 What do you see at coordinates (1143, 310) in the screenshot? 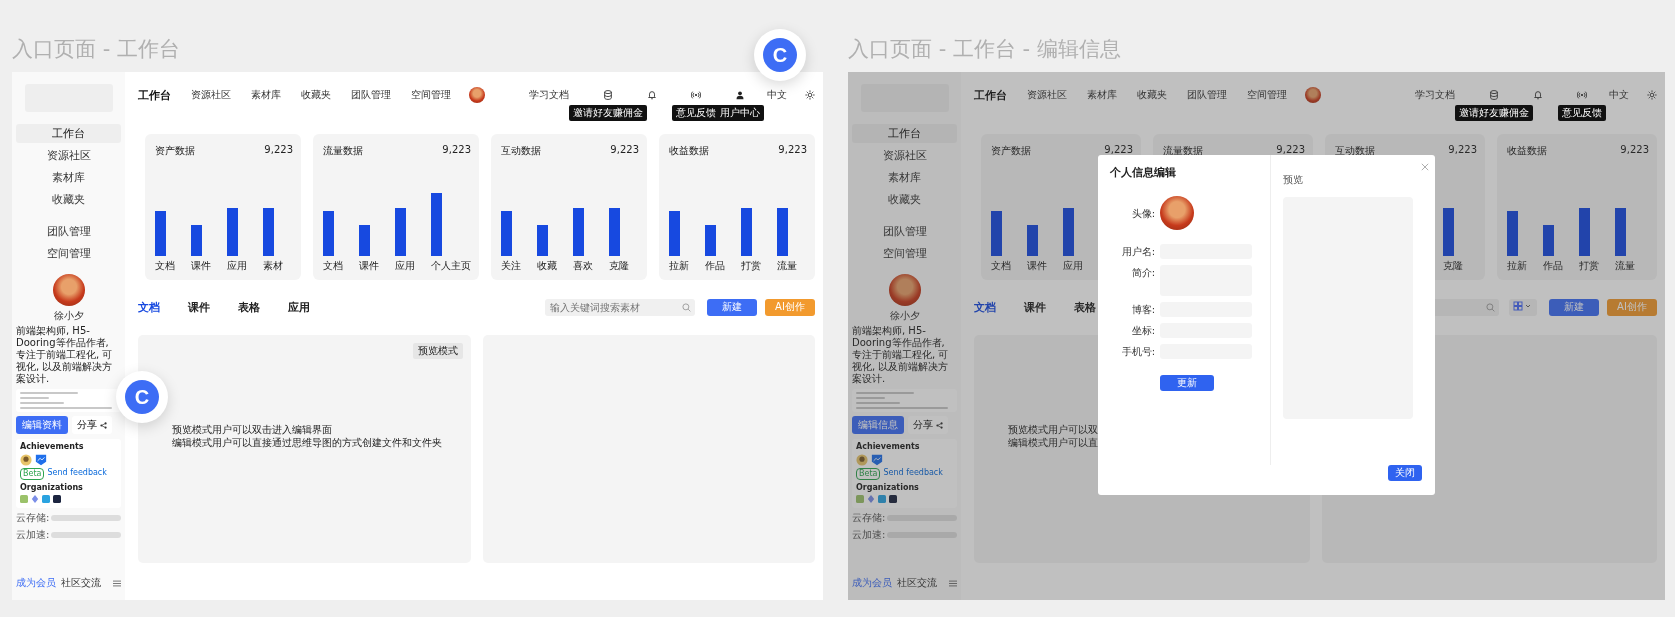
I see `field-label: 博客:` at bounding box center [1143, 310].